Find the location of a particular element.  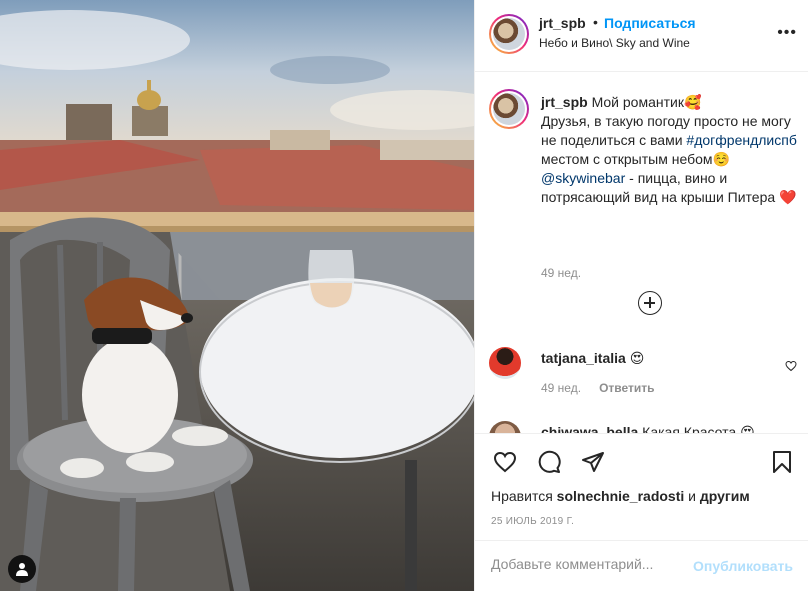

comment-text: 😍 is located at coordinates (635, 358).